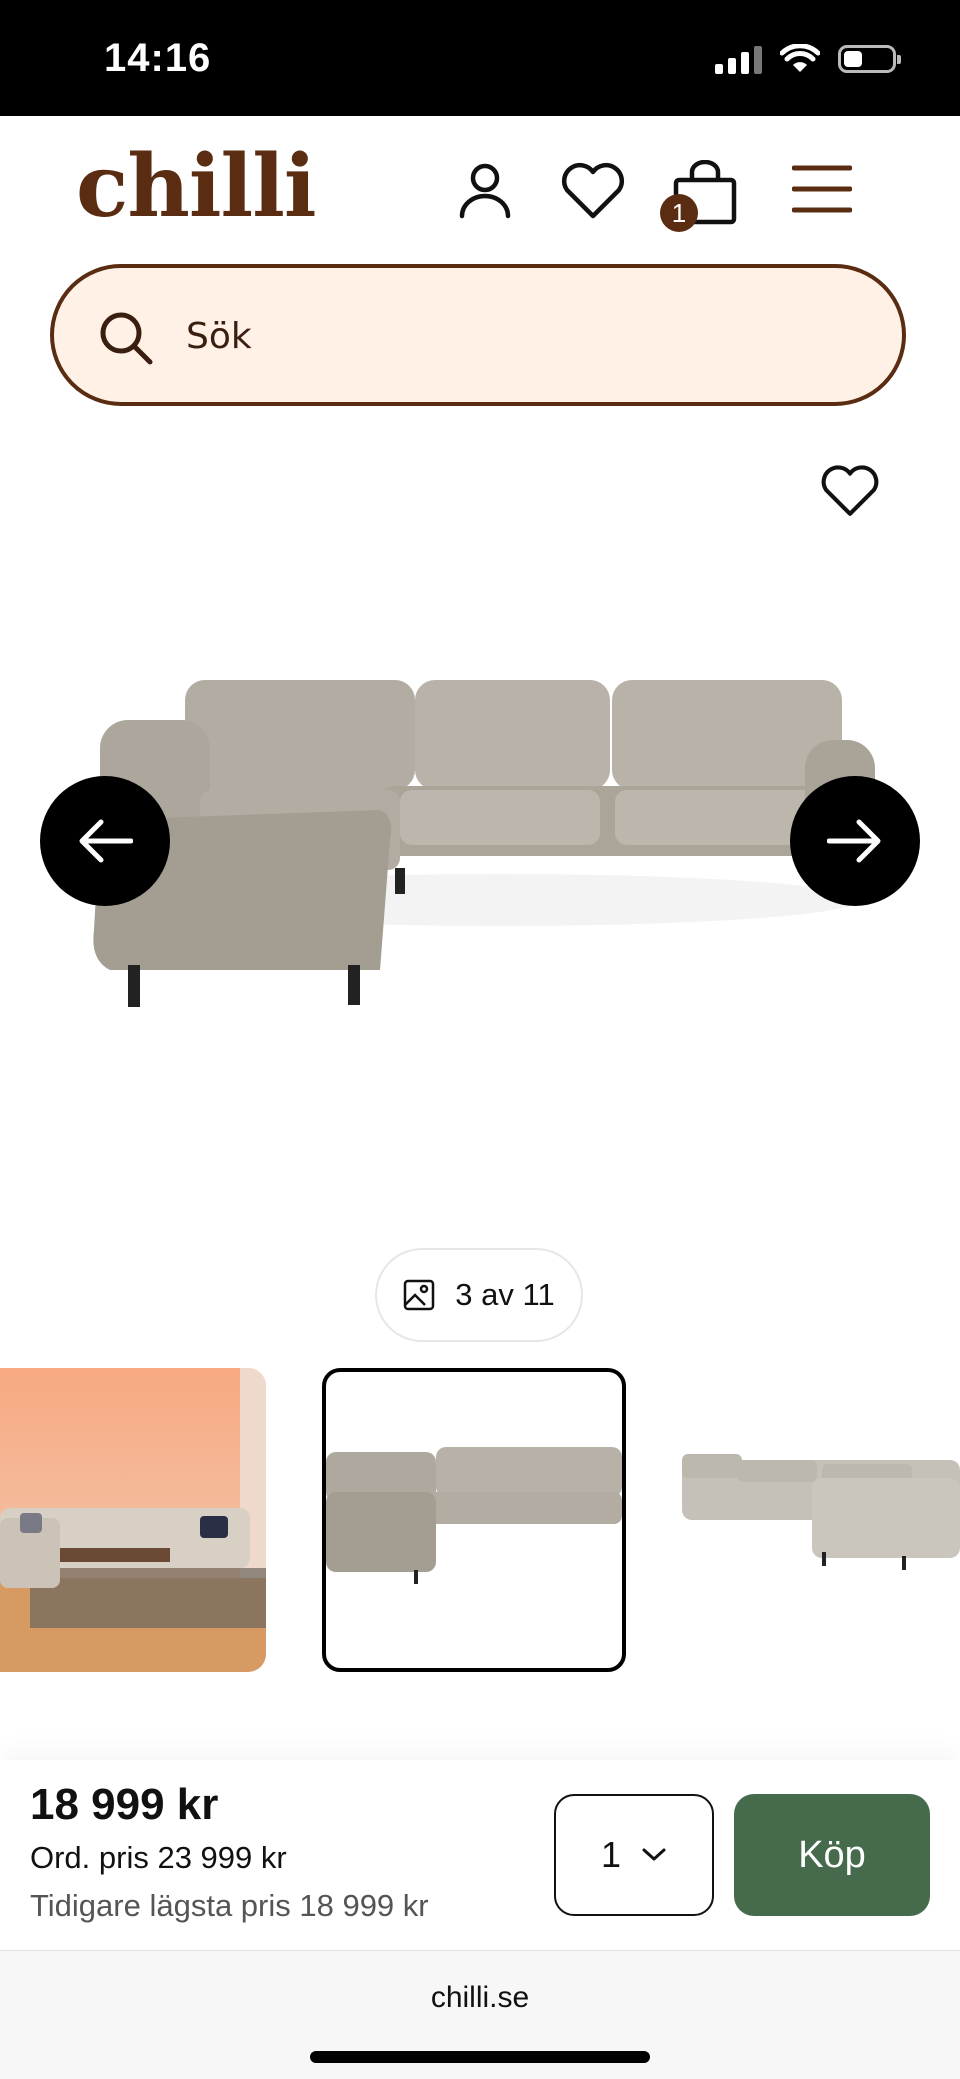 The image size is (960, 2079). I want to click on image-counter: 3 av 11, so click(479, 1295).